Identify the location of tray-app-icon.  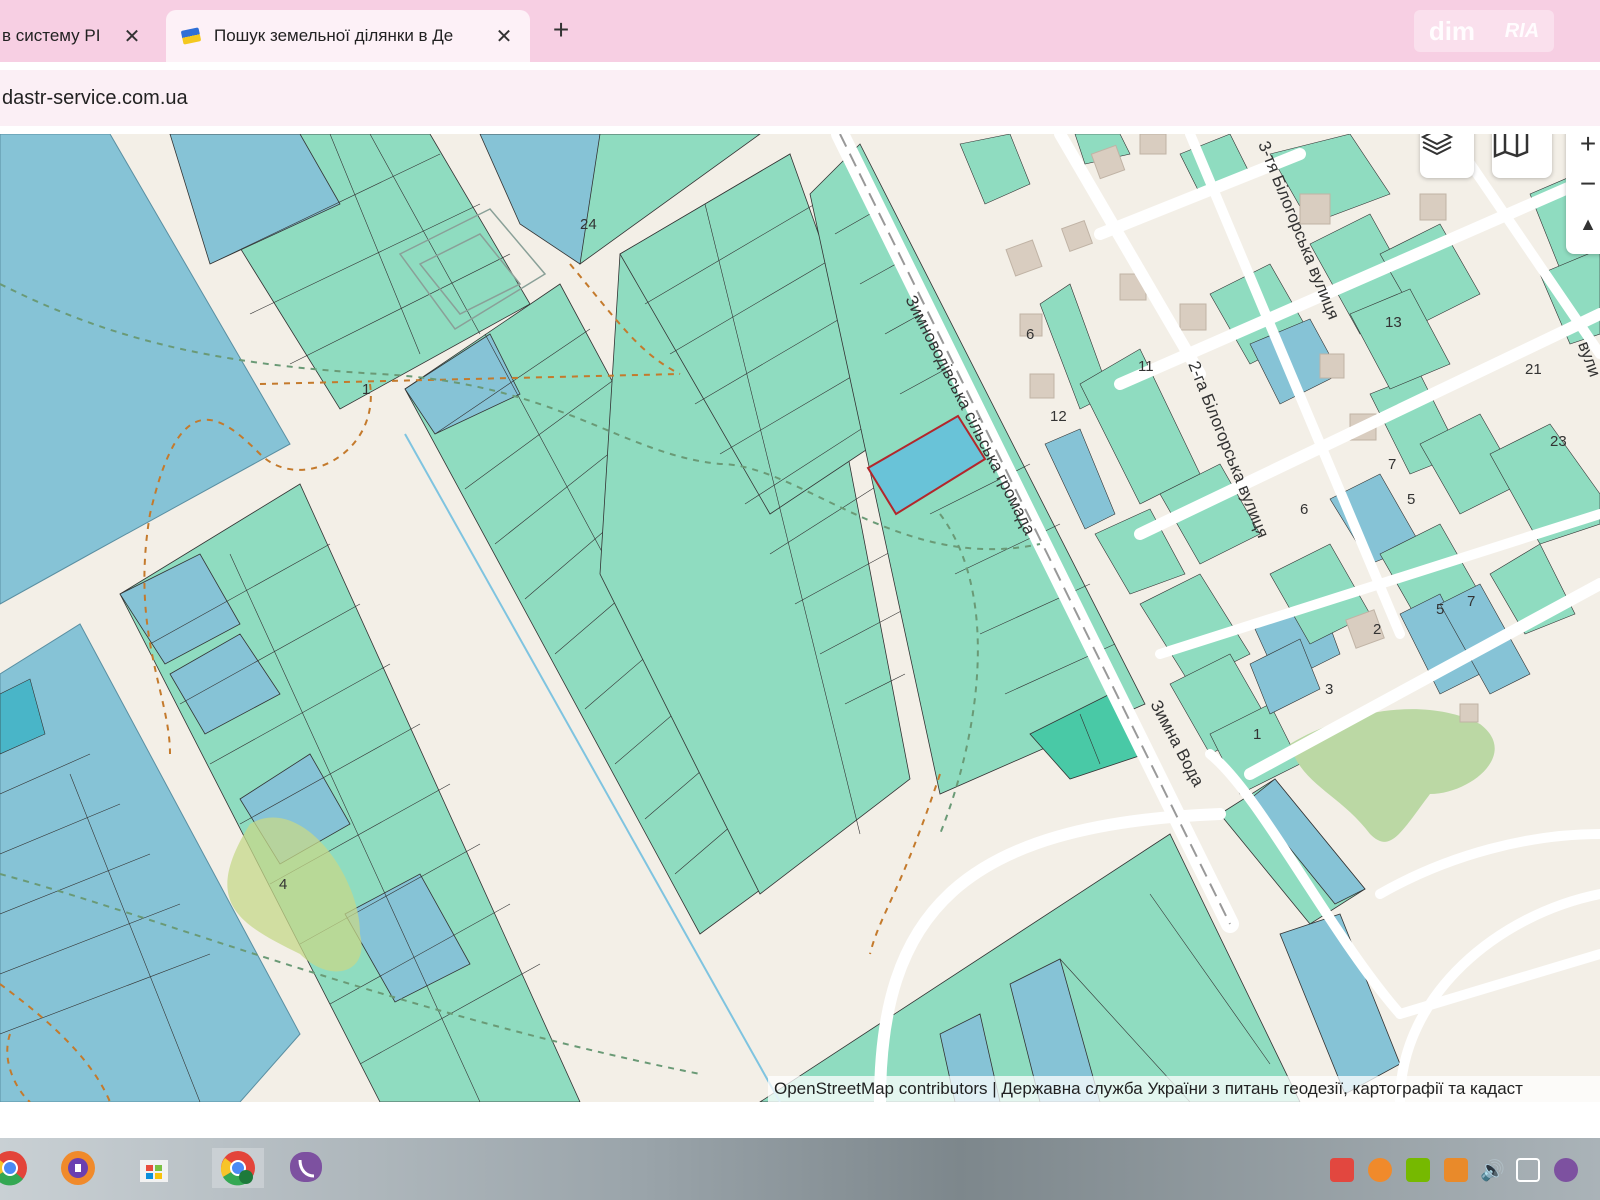
(1456, 1170).